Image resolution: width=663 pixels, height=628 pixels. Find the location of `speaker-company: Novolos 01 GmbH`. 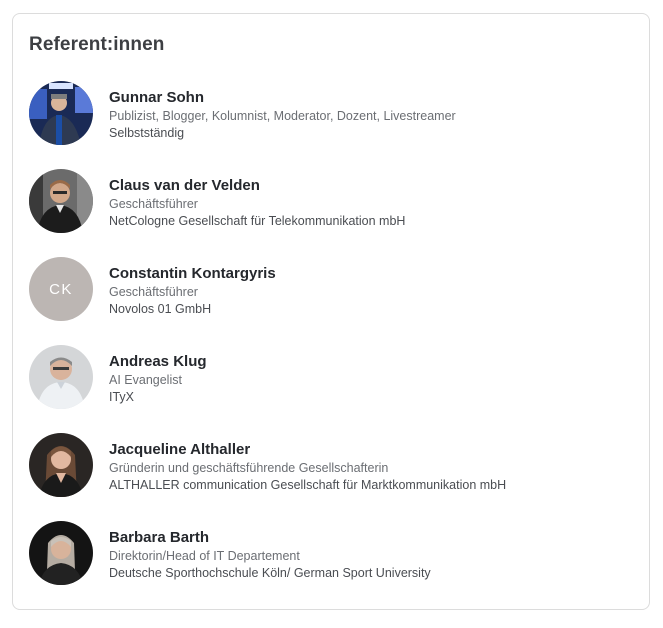

speaker-company: Novolos 01 GmbH is located at coordinates (160, 309).